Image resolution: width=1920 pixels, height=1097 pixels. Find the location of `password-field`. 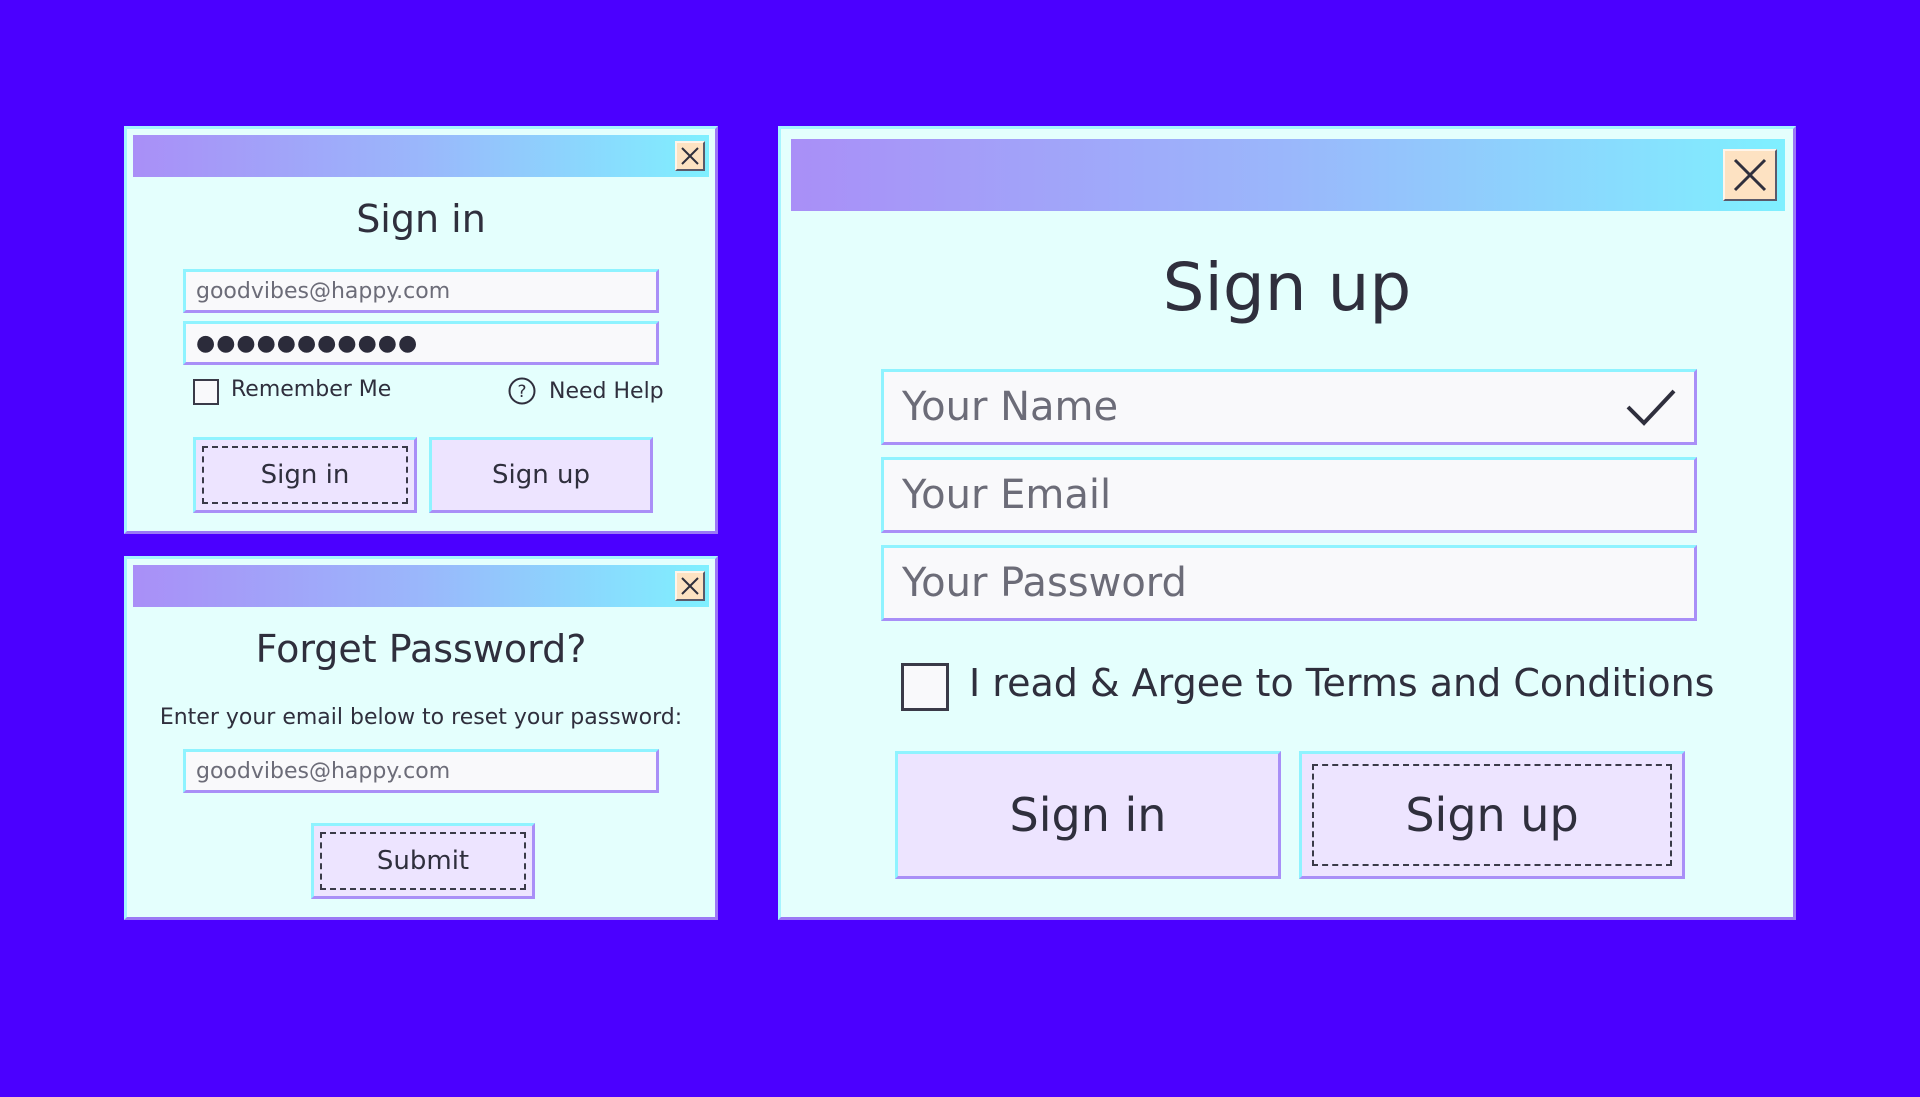

password-field is located at coordinates (1289, 583).